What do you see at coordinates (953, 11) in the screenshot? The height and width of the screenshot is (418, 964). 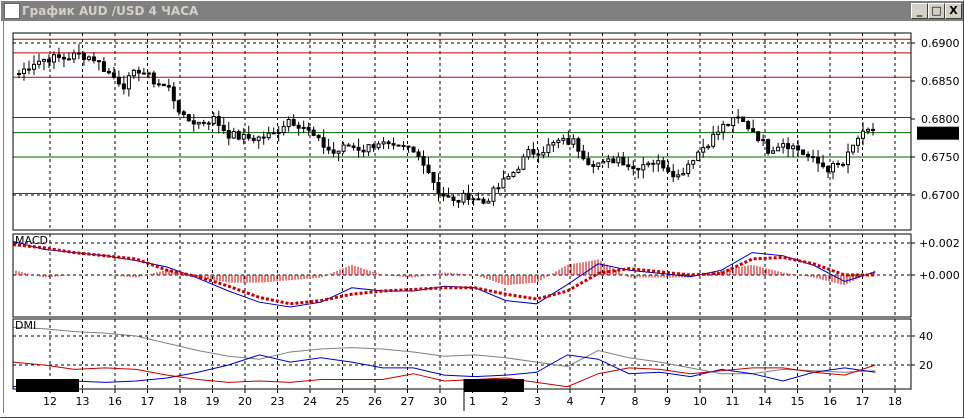 I see `close-button: X` at bounding box center [953, 11].